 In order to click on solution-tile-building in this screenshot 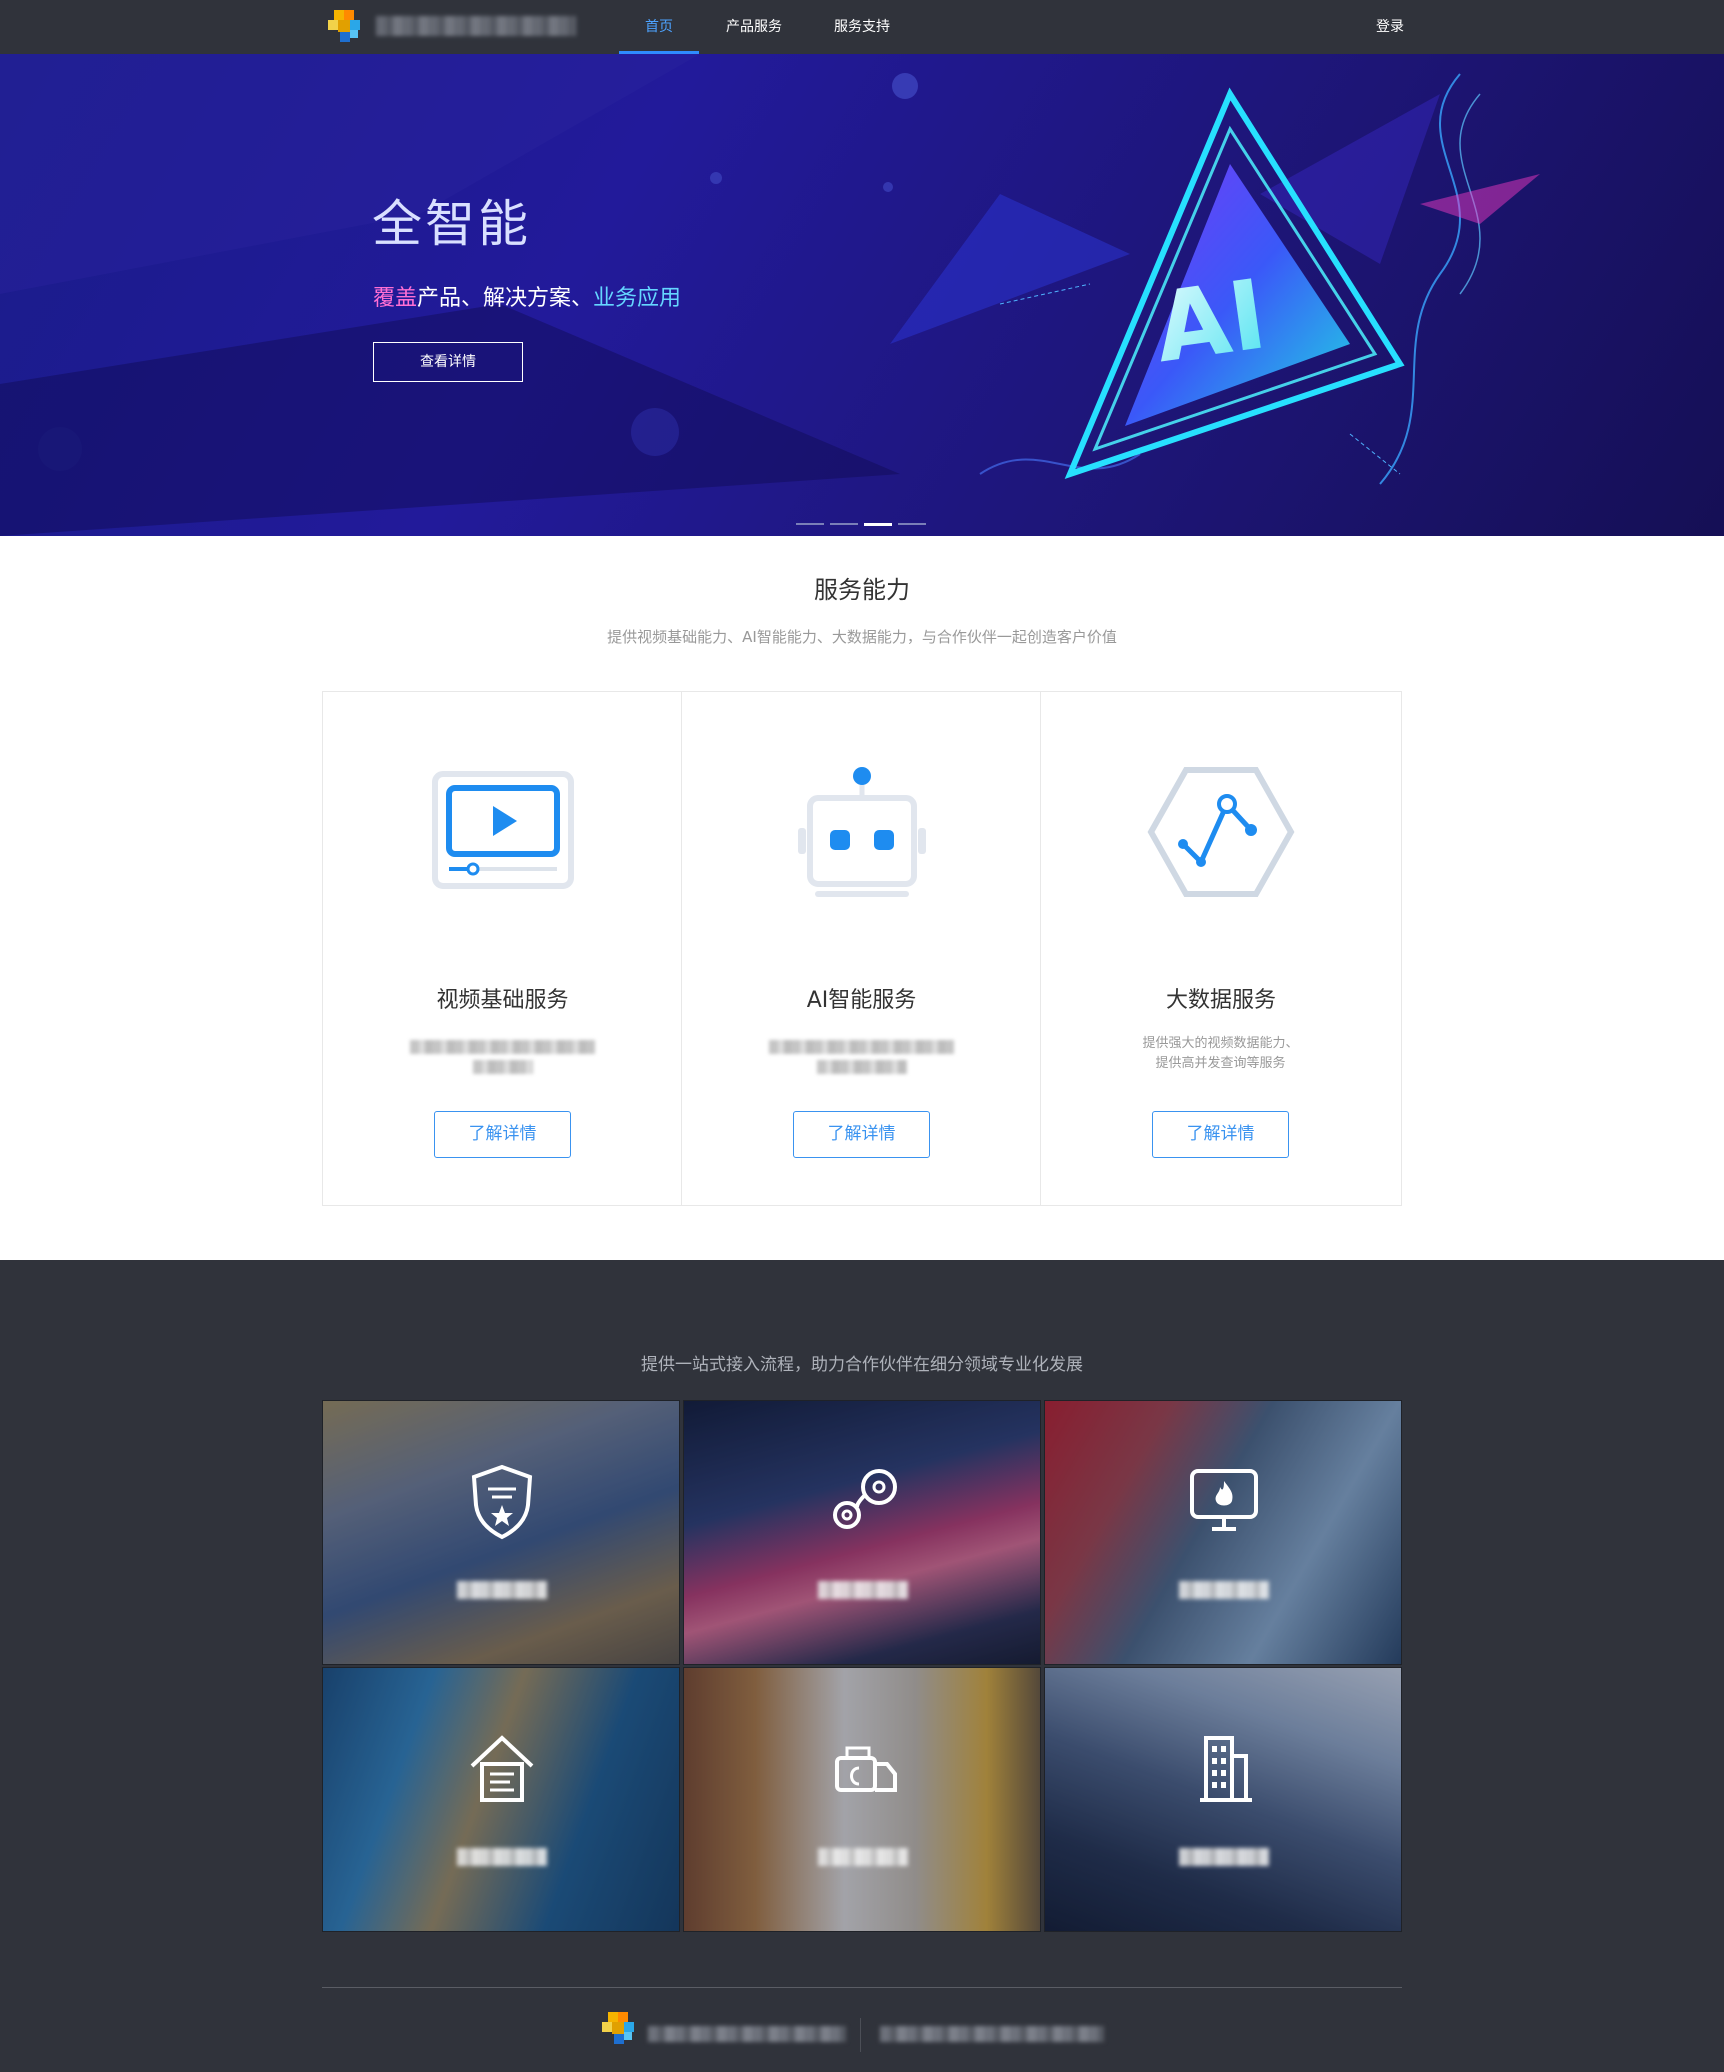, I will do `click(1223, 1799)`.